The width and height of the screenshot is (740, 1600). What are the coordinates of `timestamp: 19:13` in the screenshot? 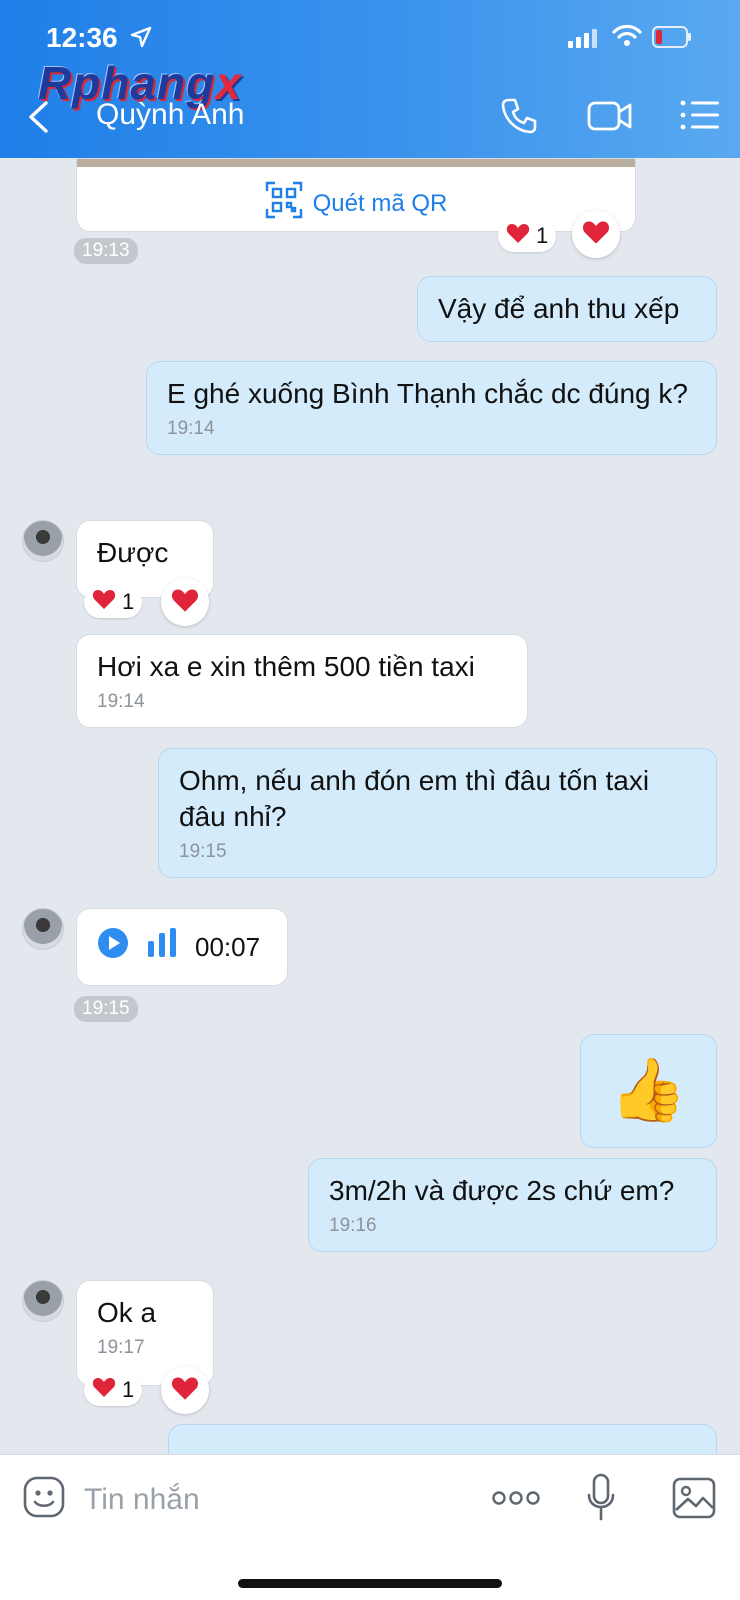 It's located at (106, 251).